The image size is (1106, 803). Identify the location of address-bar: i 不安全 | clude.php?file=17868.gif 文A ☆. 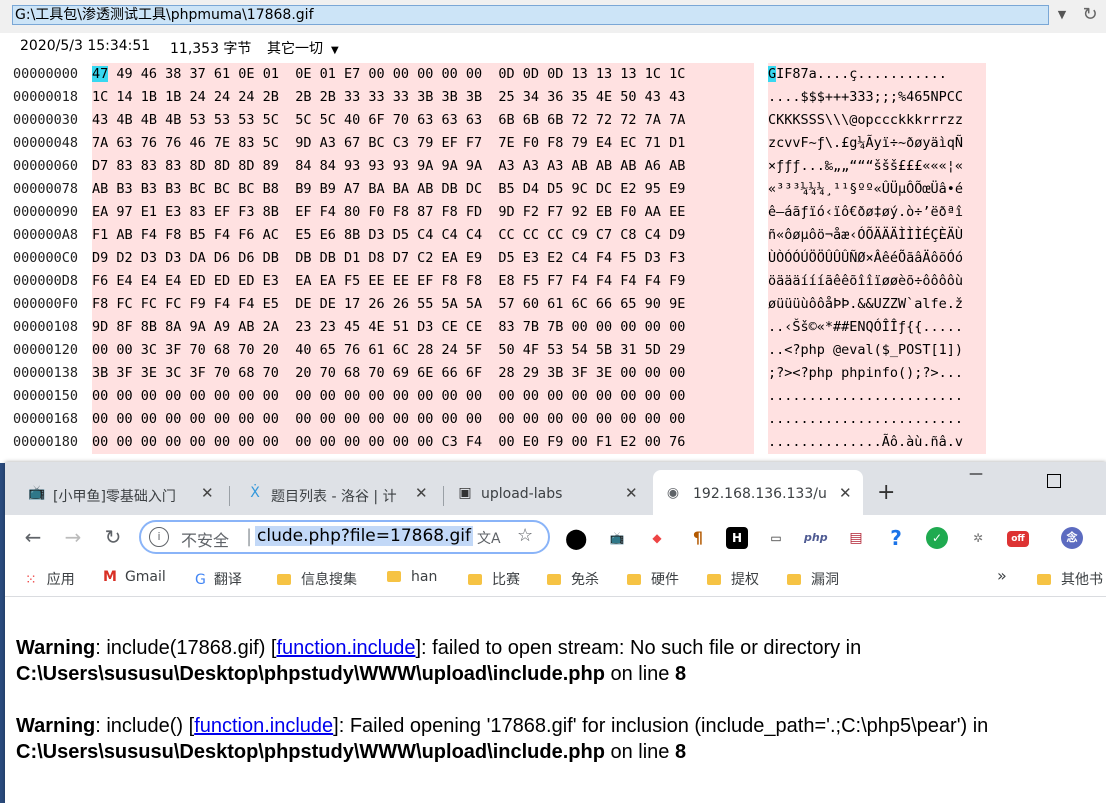
(344, 537).